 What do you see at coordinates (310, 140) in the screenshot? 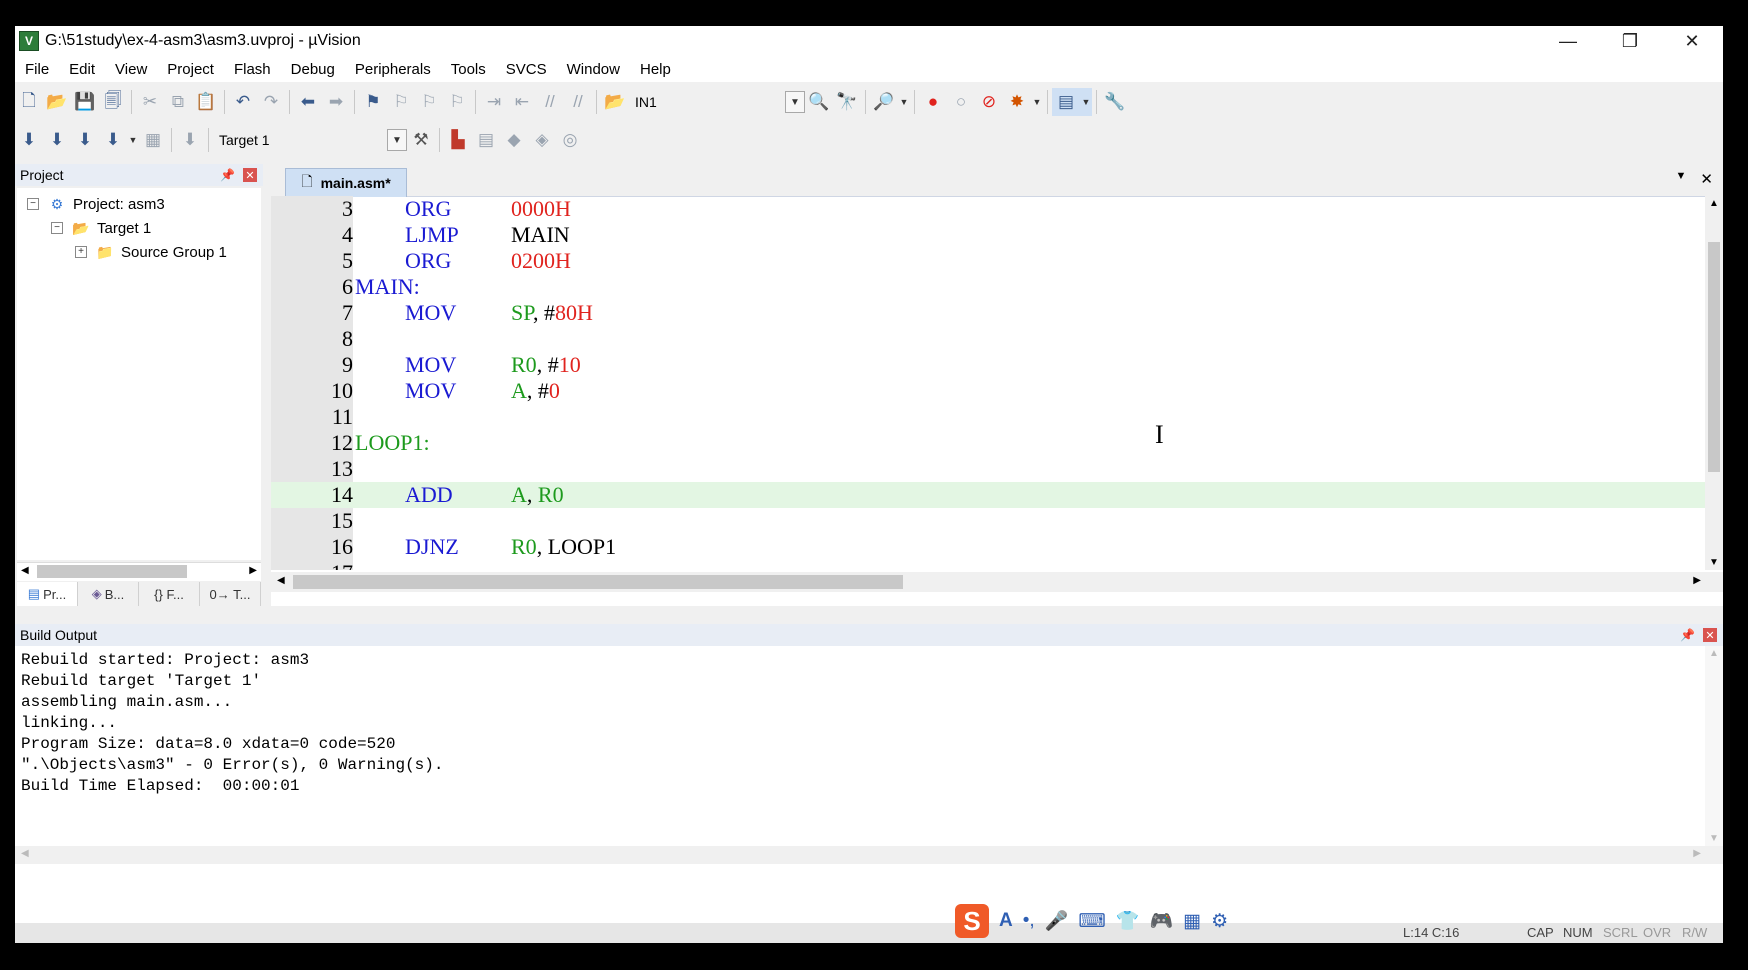
I see `target-select: Target 1 ▼` at bounding box center [310, 140].